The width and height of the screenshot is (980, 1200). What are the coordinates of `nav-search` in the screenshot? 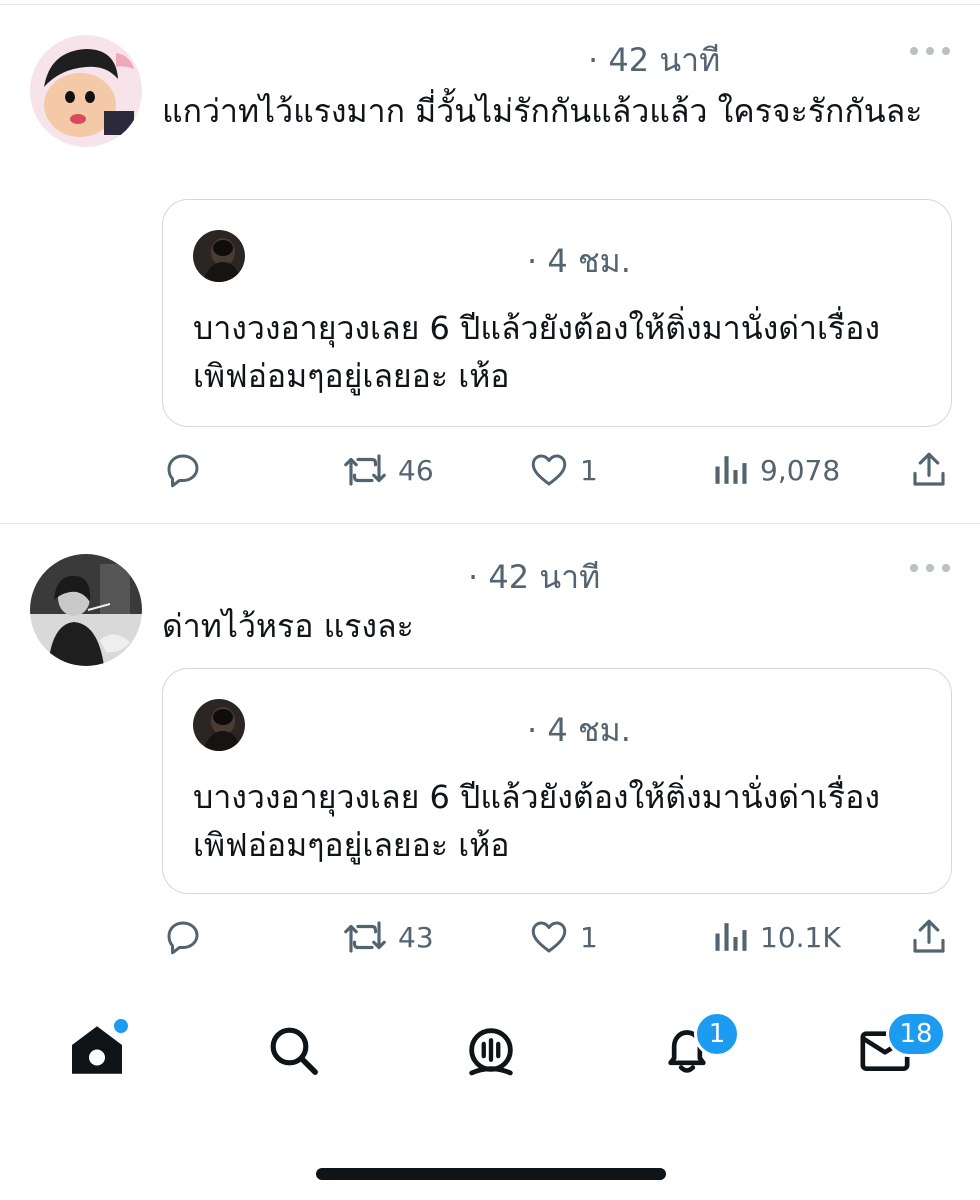 It's located at (293, 1050).